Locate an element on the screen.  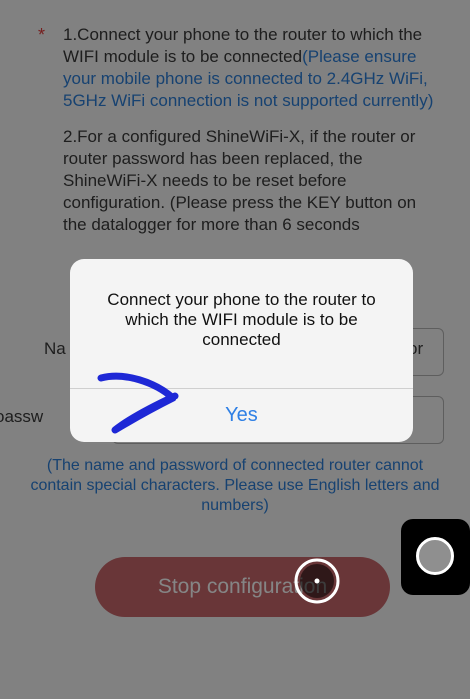
assistive-touch-icon is located at coordinates (435, 557).